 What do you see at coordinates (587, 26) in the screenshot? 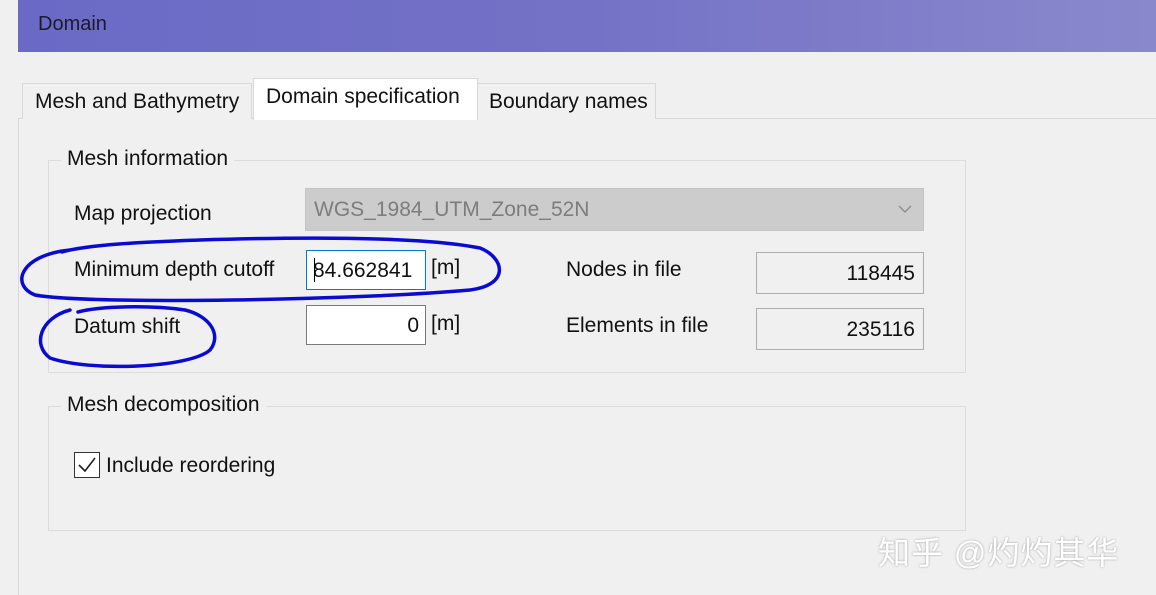
I see `title-bar: Domain` at bounding box center [587, 26].